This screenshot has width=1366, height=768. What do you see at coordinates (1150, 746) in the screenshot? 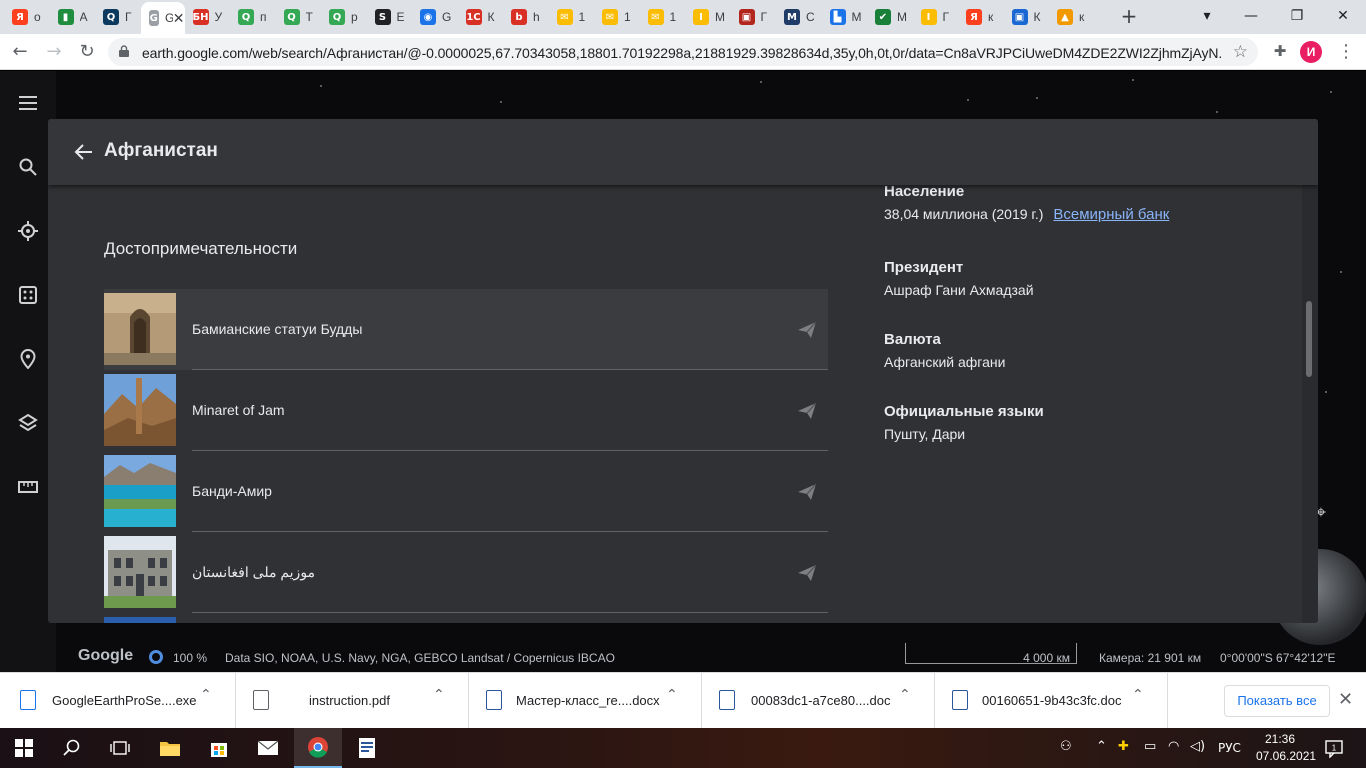
I see `battery-icon: ▭` at bounding box center [1150, 746].